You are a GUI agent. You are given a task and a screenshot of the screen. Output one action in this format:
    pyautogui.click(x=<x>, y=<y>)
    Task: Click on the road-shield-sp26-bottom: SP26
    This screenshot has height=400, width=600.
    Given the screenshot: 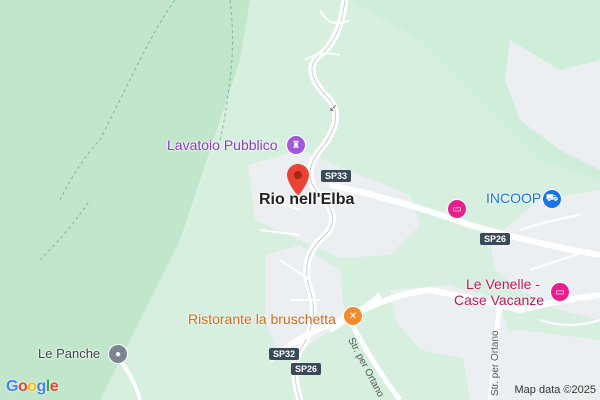 What is the action you would take?
    pyautogui.click(x=306, y=369)
    